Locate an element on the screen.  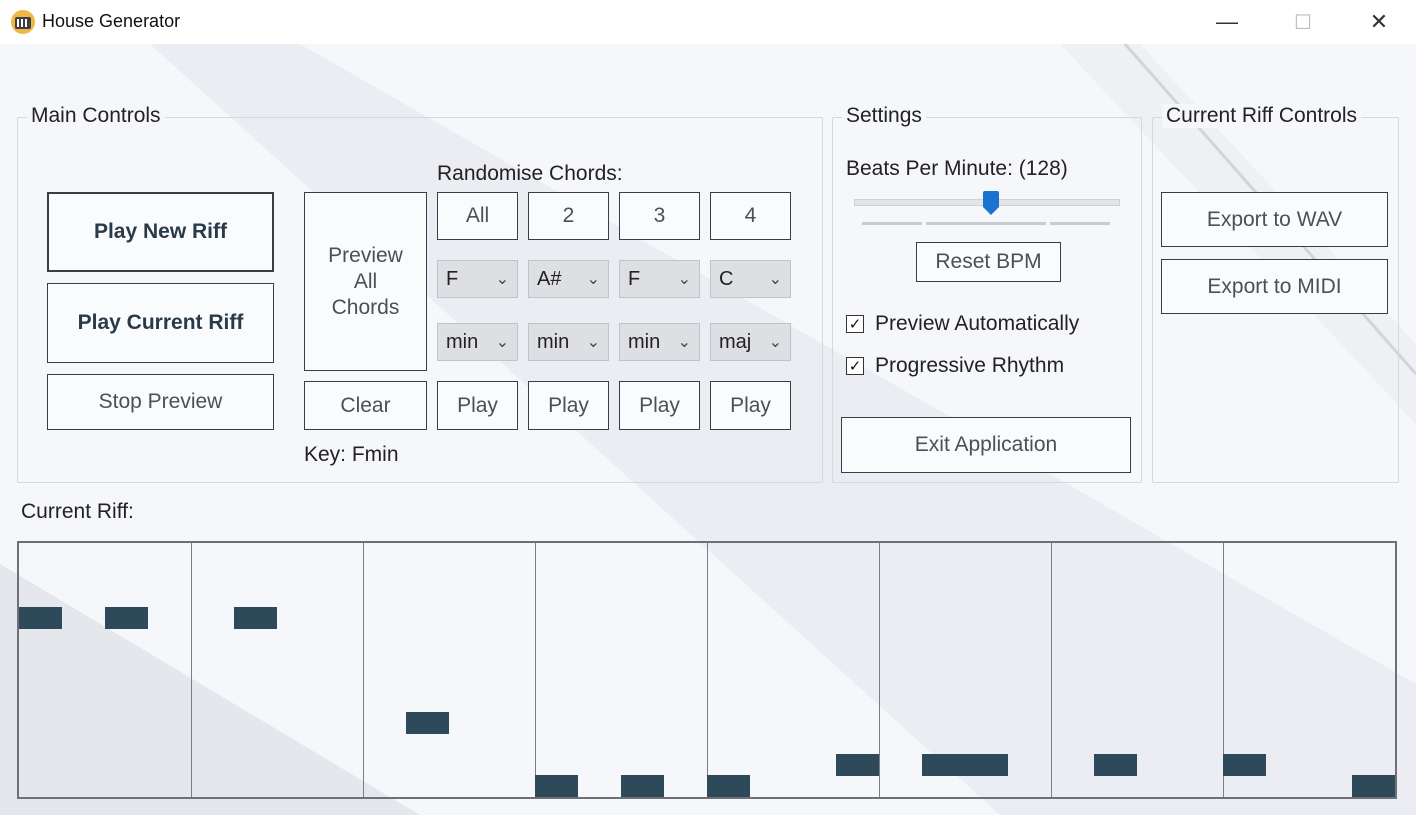
chord-1-root-value: F is located at coordinates (452, 278).